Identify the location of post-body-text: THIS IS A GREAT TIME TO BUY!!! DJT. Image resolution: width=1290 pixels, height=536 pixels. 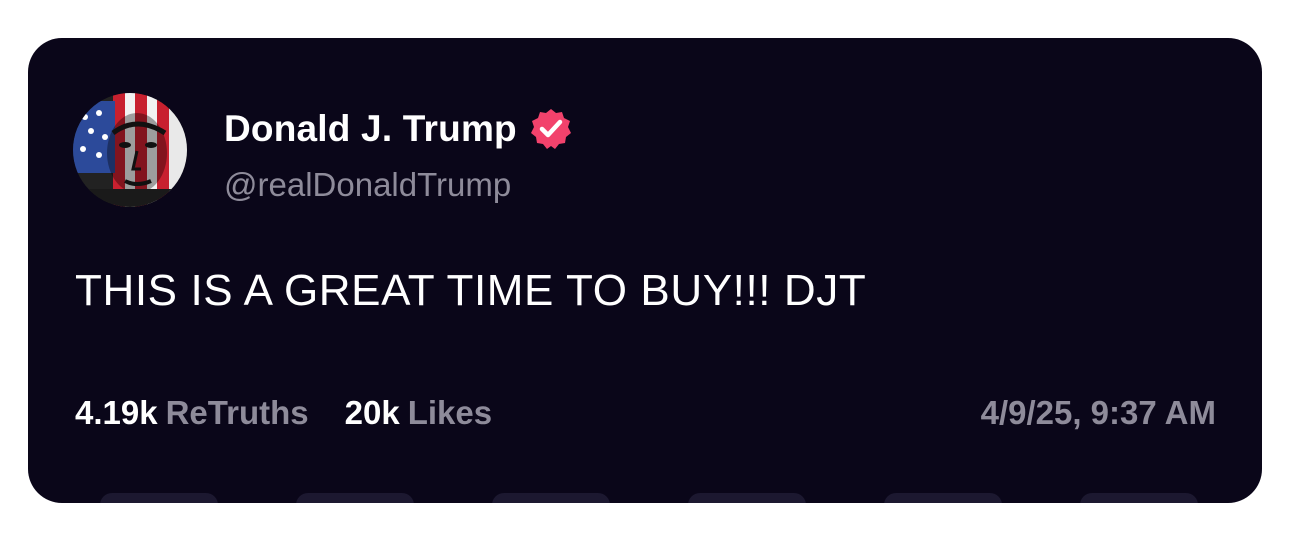
(471, 290).